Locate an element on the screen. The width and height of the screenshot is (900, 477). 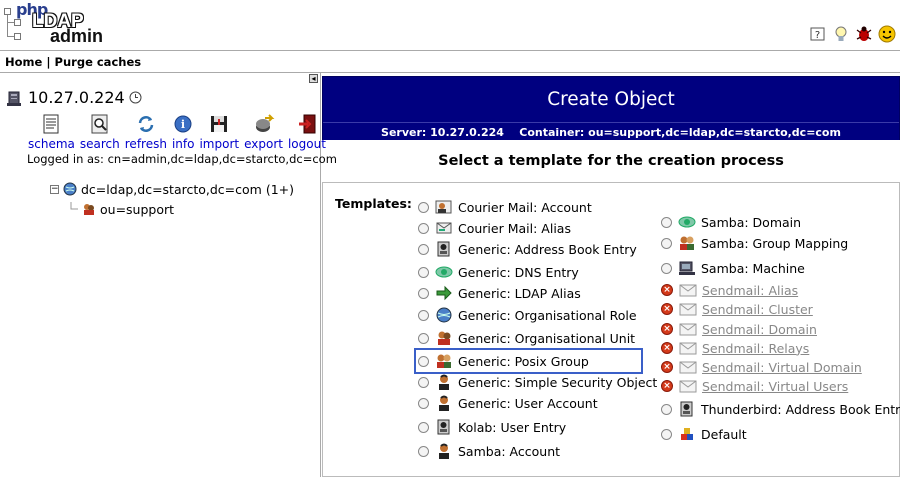
template-option: Samba: Domain is located at coordinates (731, 222).